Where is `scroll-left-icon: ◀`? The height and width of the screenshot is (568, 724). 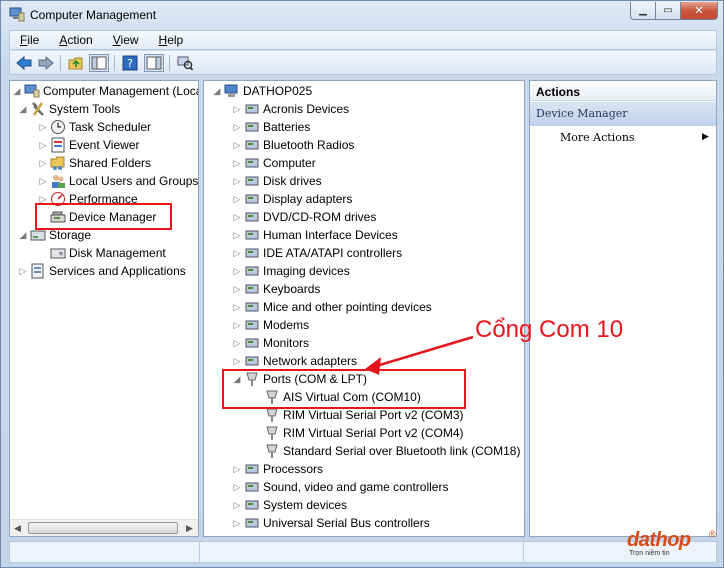 scroll-left-icon: ◀ is located at coordinates (17, 528).